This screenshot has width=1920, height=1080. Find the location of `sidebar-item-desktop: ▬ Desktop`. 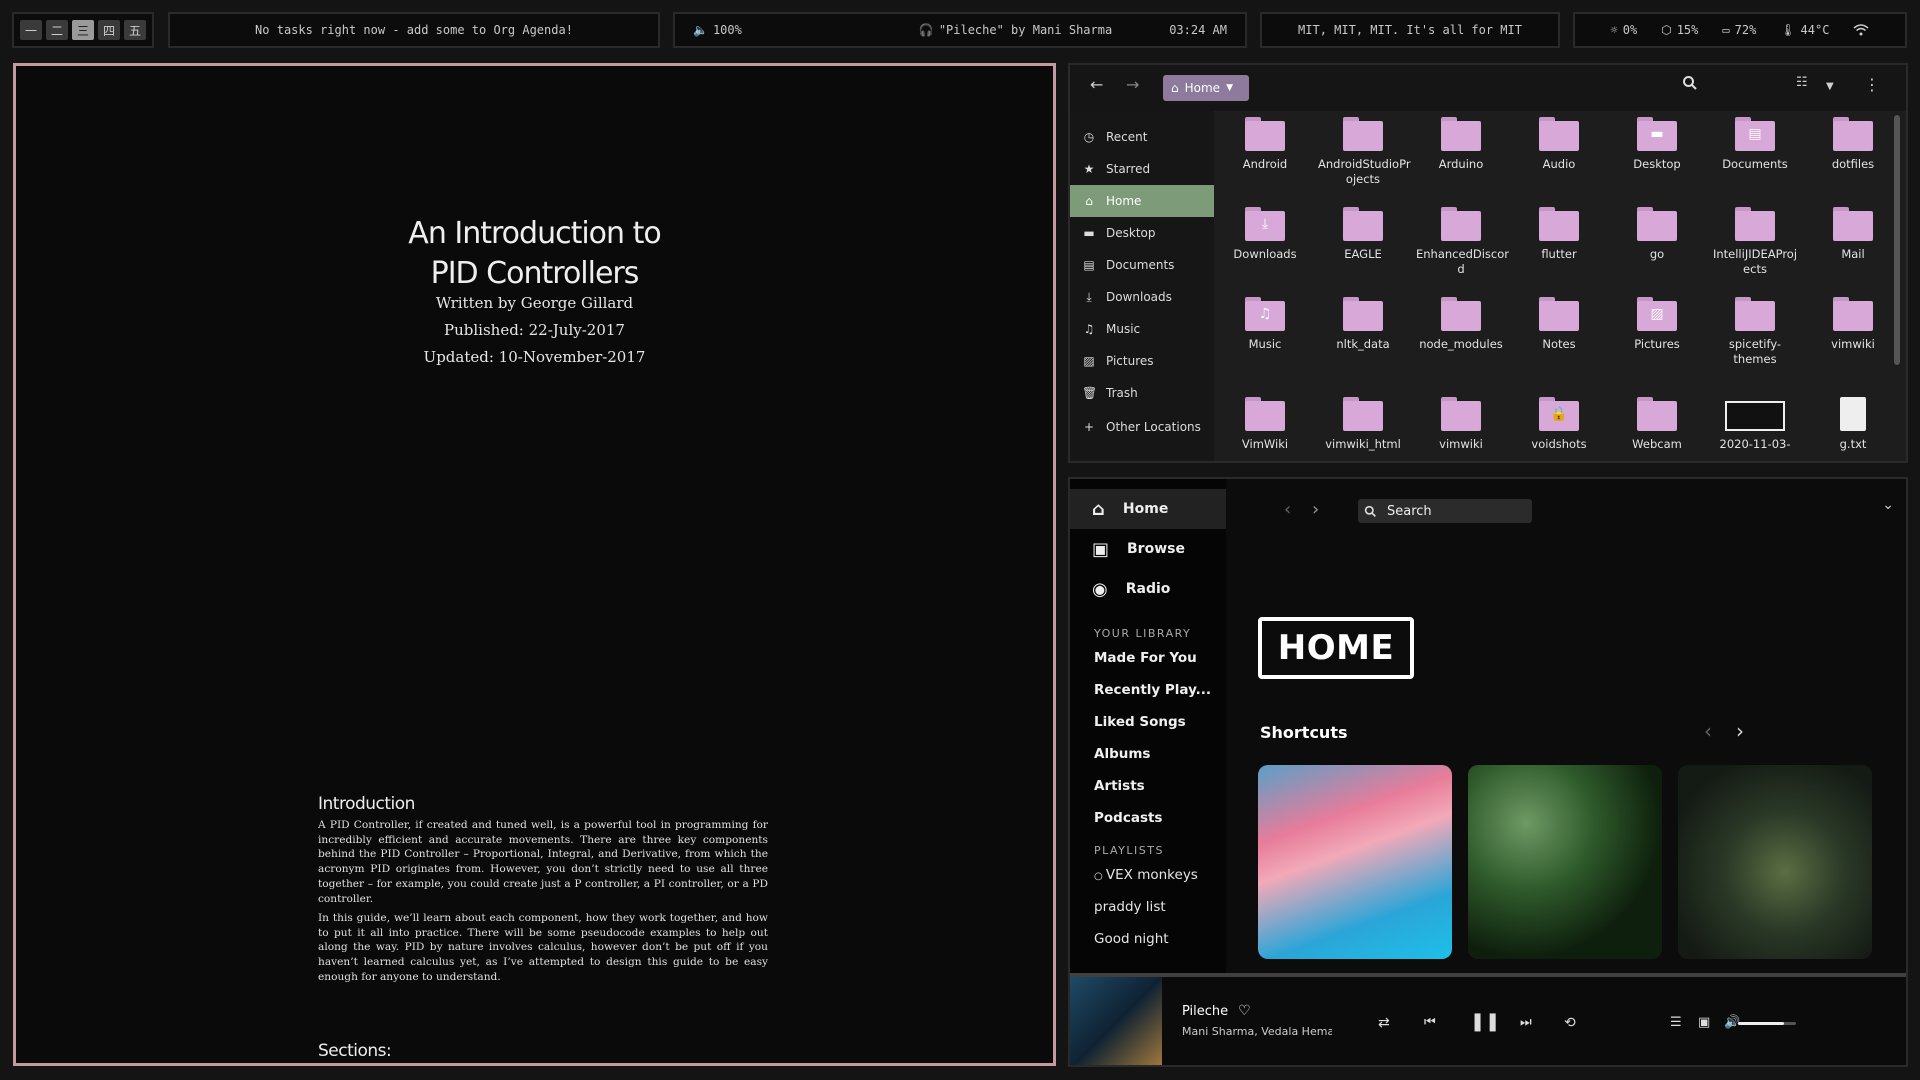

sidebar-item-desktop: ▬ Desktop is located at coordinates (1142, 233).